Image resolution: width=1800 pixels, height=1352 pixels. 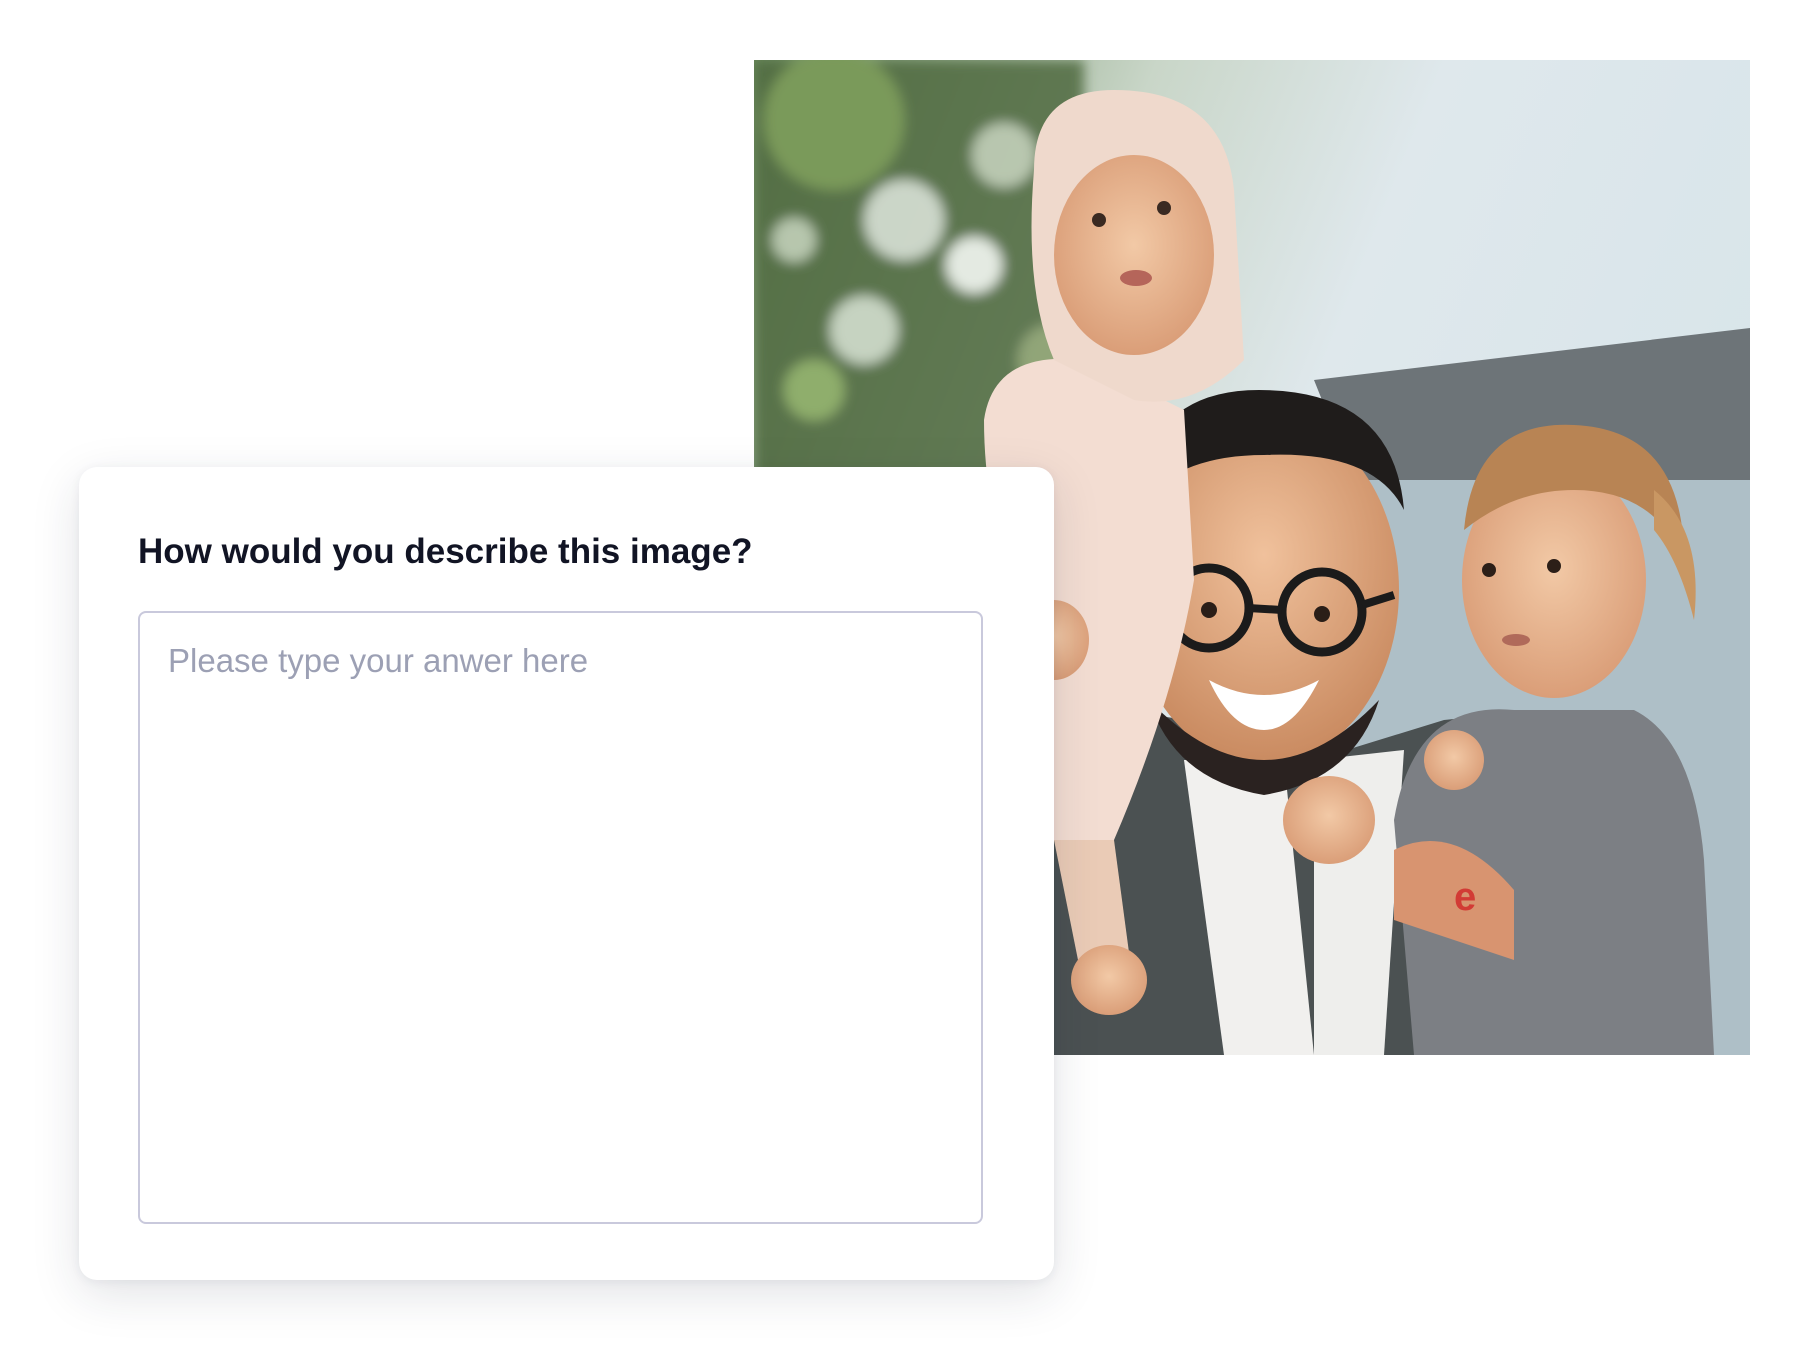 I want to click on question-label: How would you describe this image?, so click(x=445, y=551).